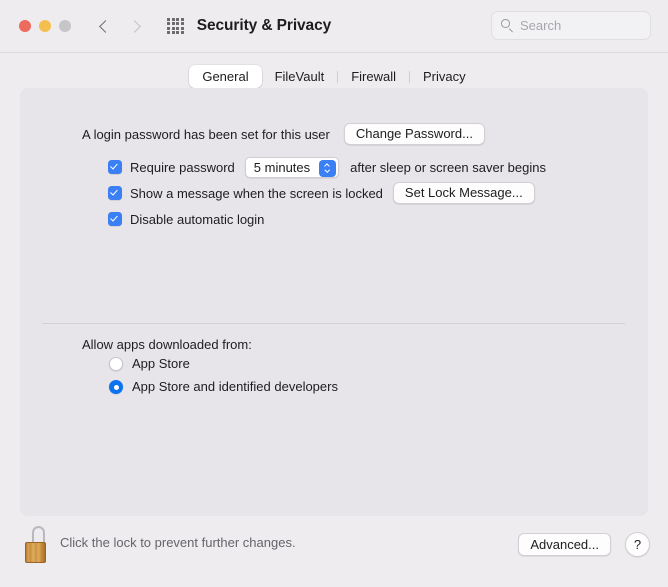  Describe the element at coordinates (327, 219) in the screenshot. I see `disable-automatic-login-row: Disable automatic login` at that location.